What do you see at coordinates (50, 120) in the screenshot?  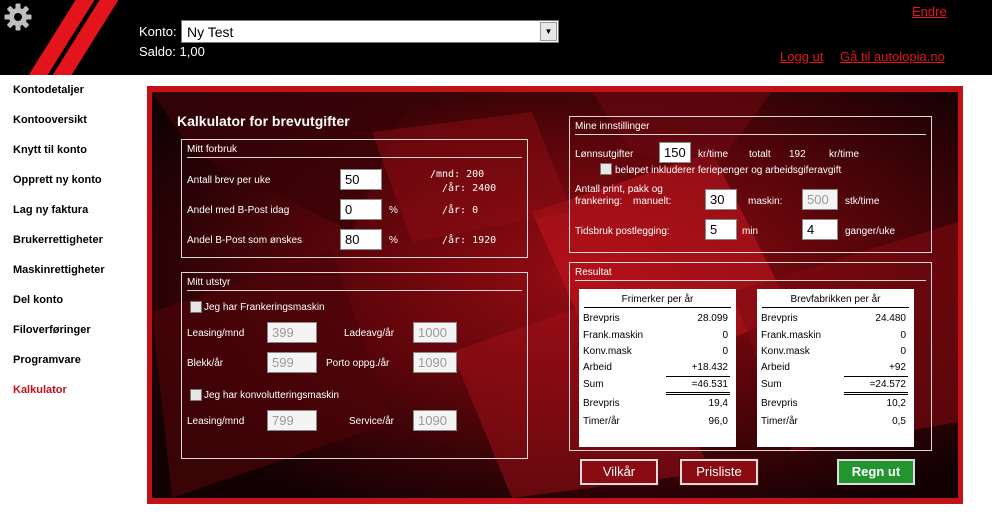 I see `sidebar-item-kontooversikt: Kontooversikt` at bounding box center [50, 120].